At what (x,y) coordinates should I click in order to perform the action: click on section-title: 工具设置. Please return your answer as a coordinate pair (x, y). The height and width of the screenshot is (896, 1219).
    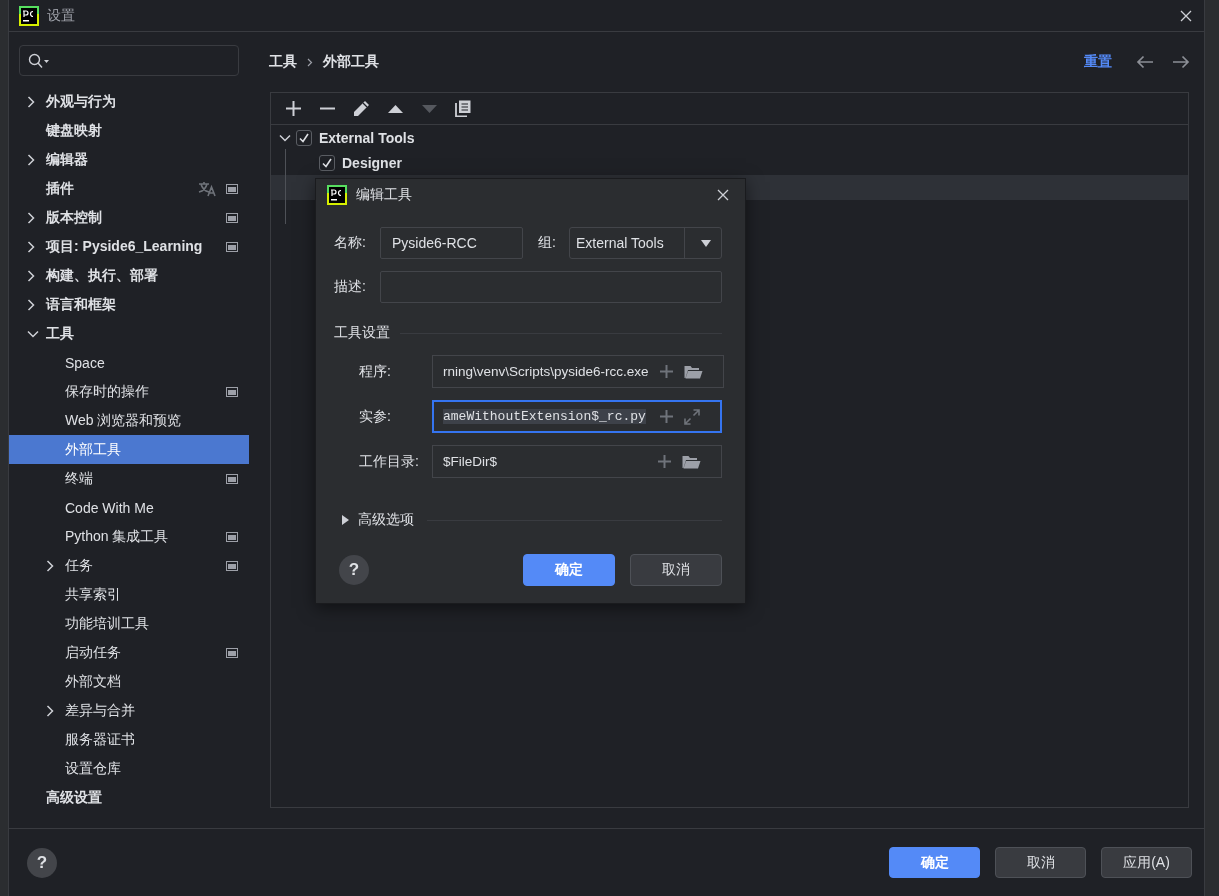
    Looking at the image, I should click on (362, 333).